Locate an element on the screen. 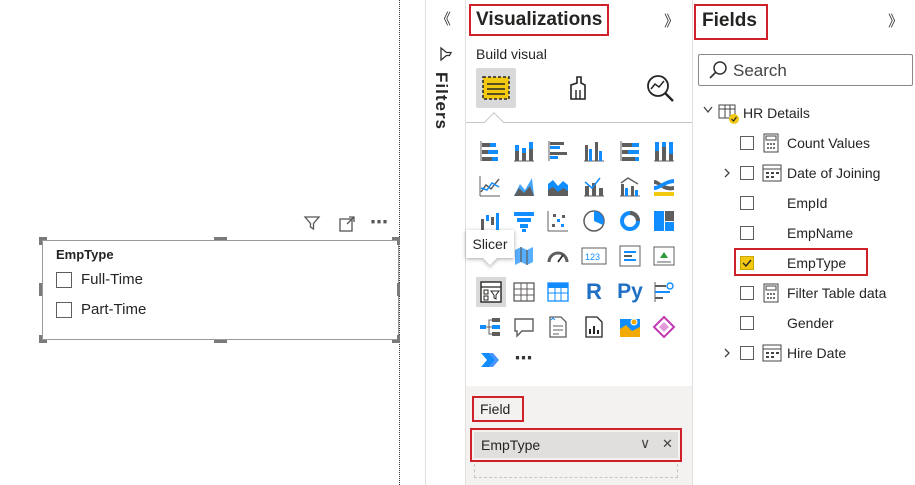 This screenshot has width=915, height=485. collapse-icon: 《 is located at coordinates (443, 18).